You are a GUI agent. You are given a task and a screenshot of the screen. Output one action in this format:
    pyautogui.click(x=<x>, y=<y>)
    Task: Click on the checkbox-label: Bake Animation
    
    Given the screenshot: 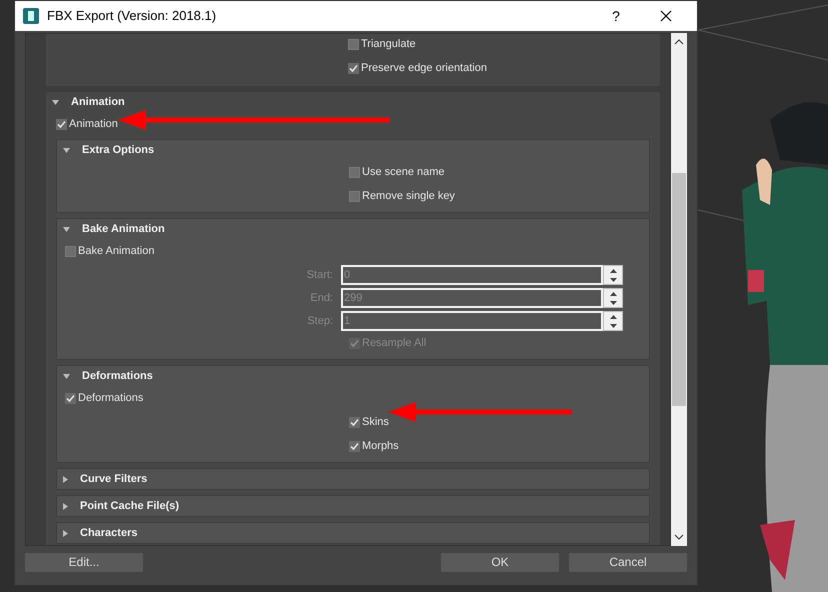 What is the action you would take?
    pyautogui.click(x=116, y=251)
    